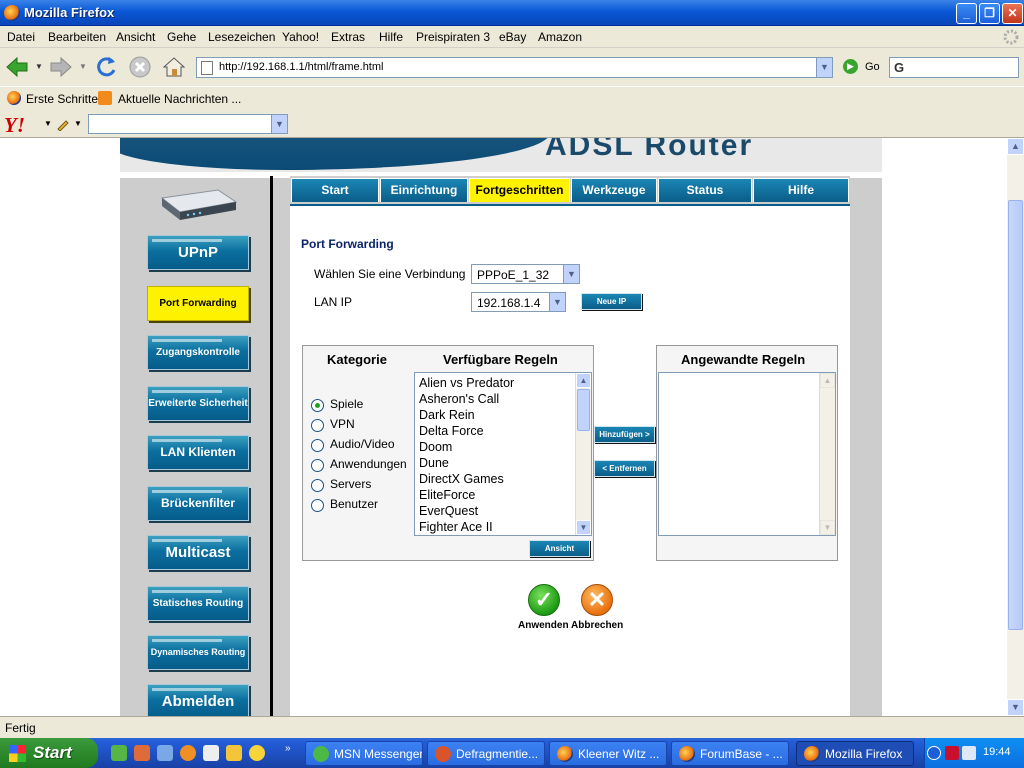 This screenshot has width=1024, height=768. Describe the element at coordinates (17, 67) in the screenshot. I see `back-icon` at that location.